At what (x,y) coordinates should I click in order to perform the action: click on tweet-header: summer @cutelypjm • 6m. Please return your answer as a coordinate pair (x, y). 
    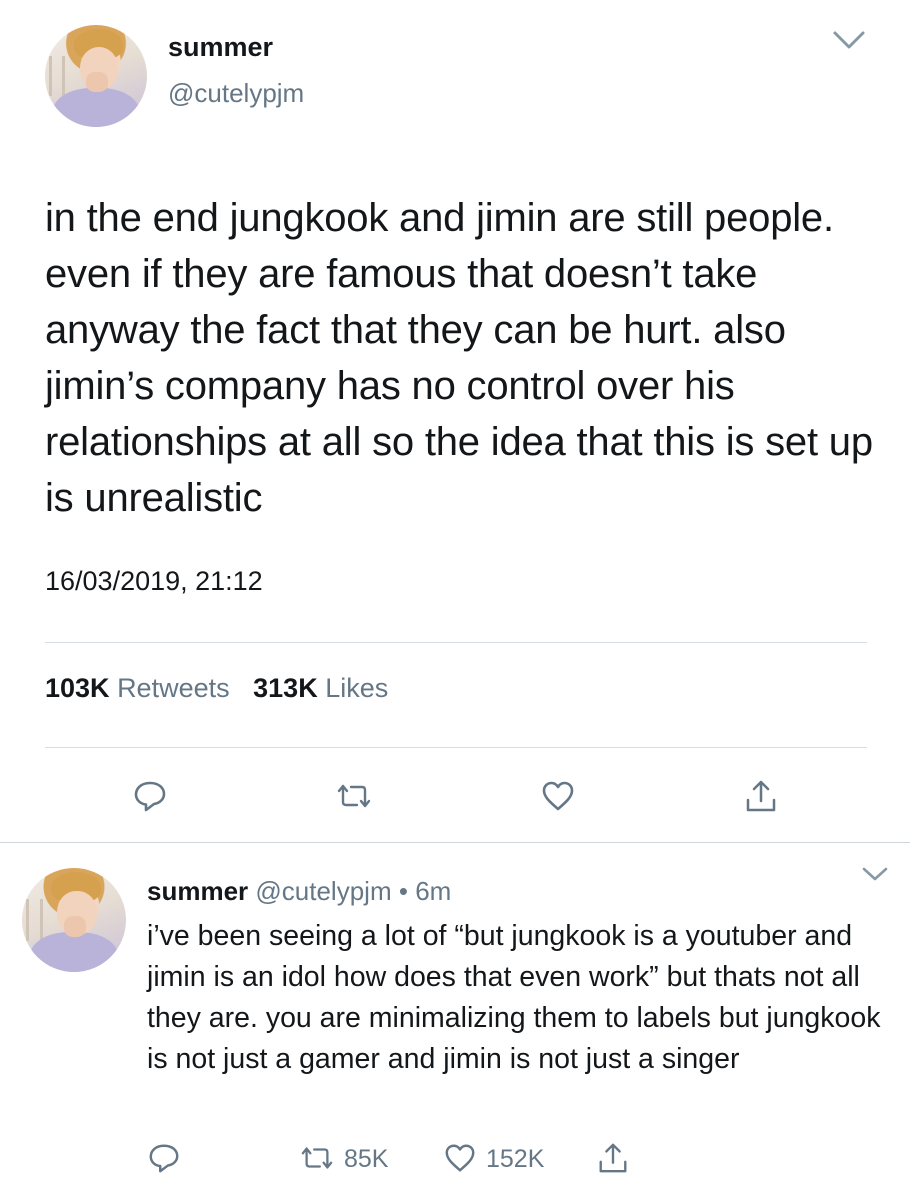
    Looking at the image, I should click on (299, 891).